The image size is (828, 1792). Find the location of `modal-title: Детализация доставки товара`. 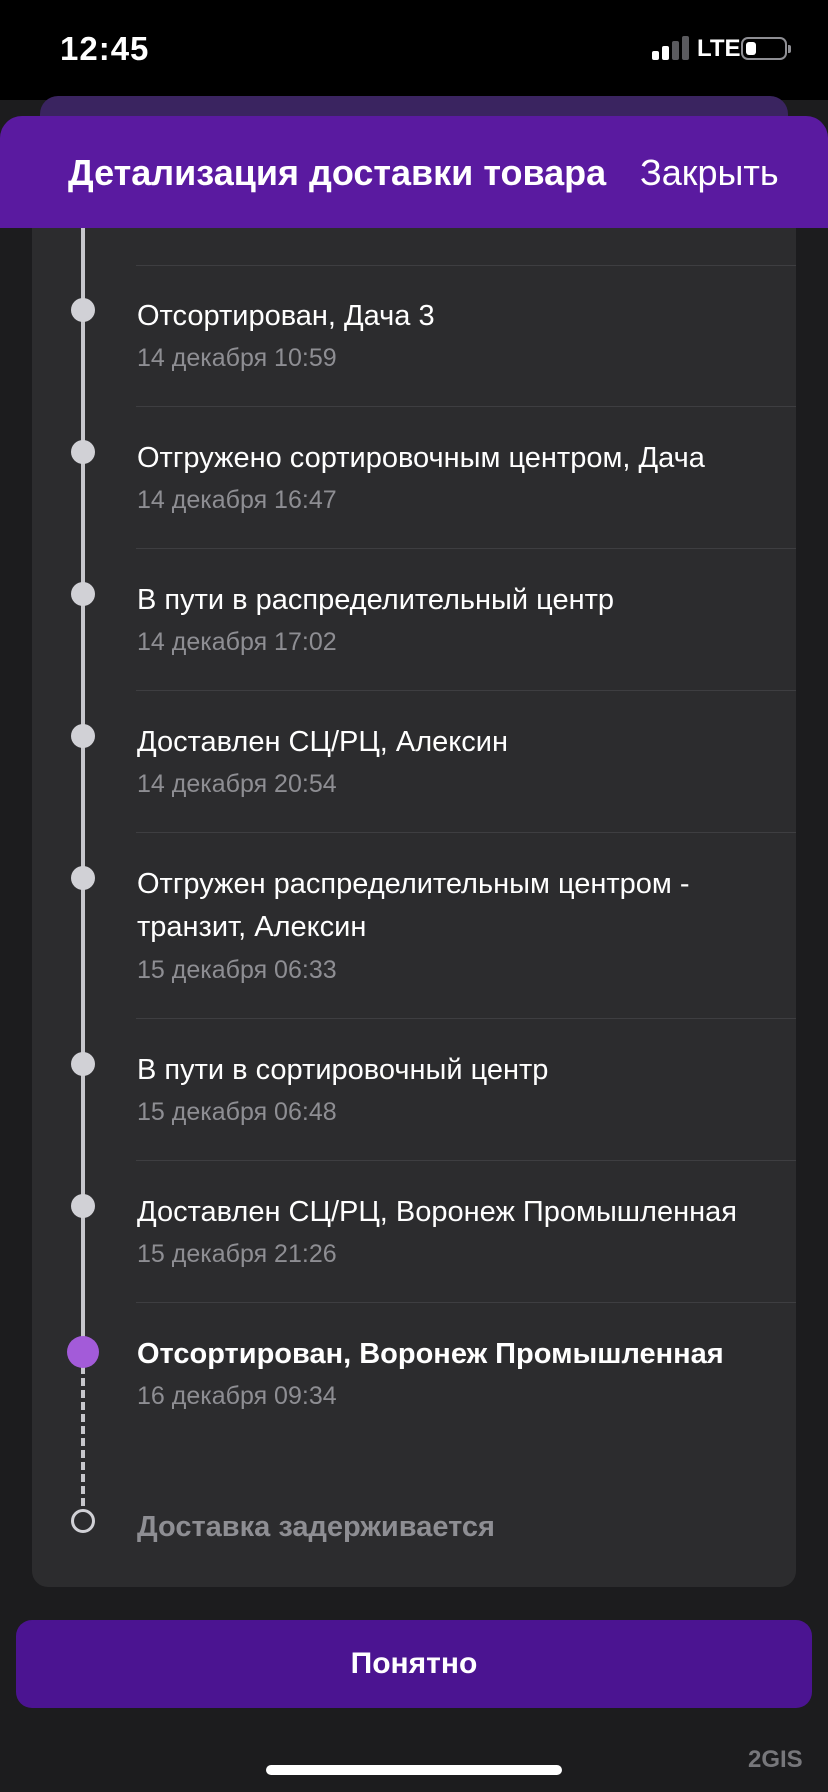

modal-title: Детализация доставки товара is located at coordinates (337, 172).